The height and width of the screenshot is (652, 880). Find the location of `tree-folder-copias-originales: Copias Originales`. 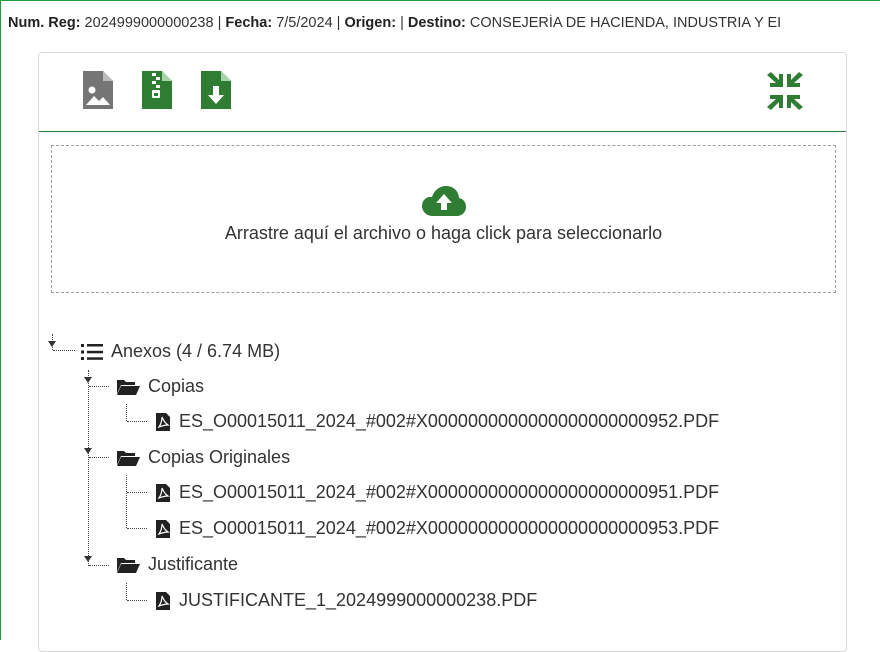

tree-folder-copias-originales: Copias Originales is located at coordinates (203, 457).